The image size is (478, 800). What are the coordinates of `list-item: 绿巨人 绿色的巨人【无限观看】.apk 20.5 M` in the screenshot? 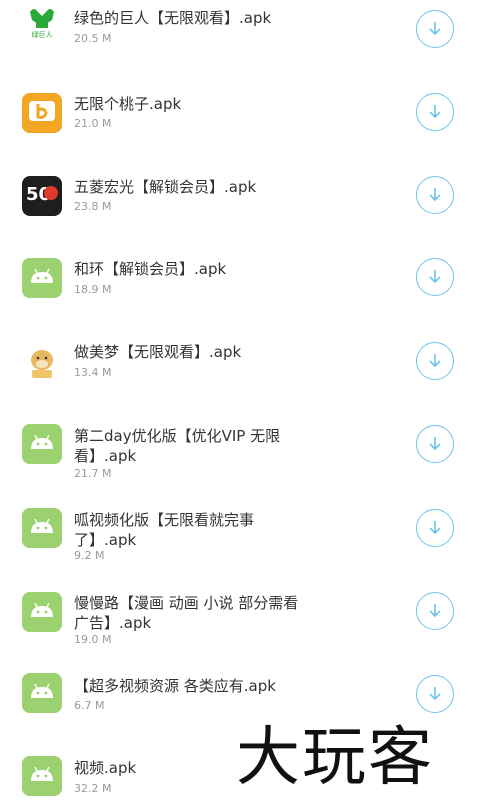 It's located at (239, 40).